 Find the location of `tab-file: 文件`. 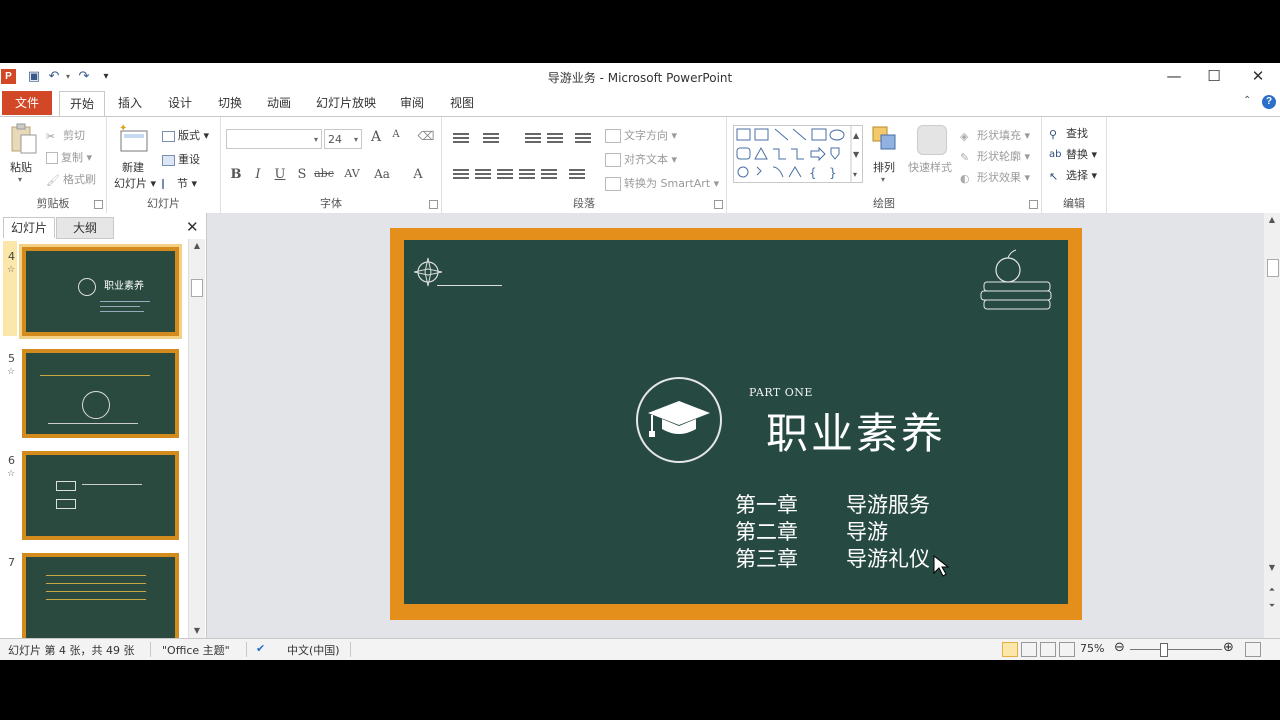

tab-file: 文件 is located at coordinates (27, 103).